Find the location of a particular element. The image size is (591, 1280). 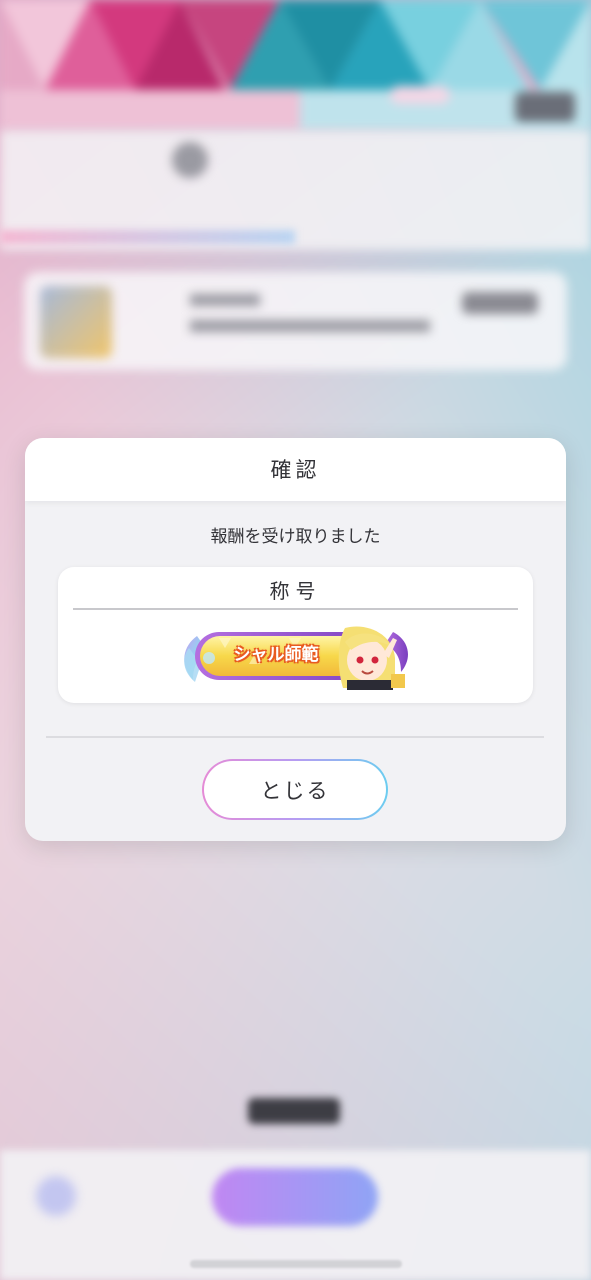

reward-card: 称号 シャル師範 is located at coordinates (295, 635).